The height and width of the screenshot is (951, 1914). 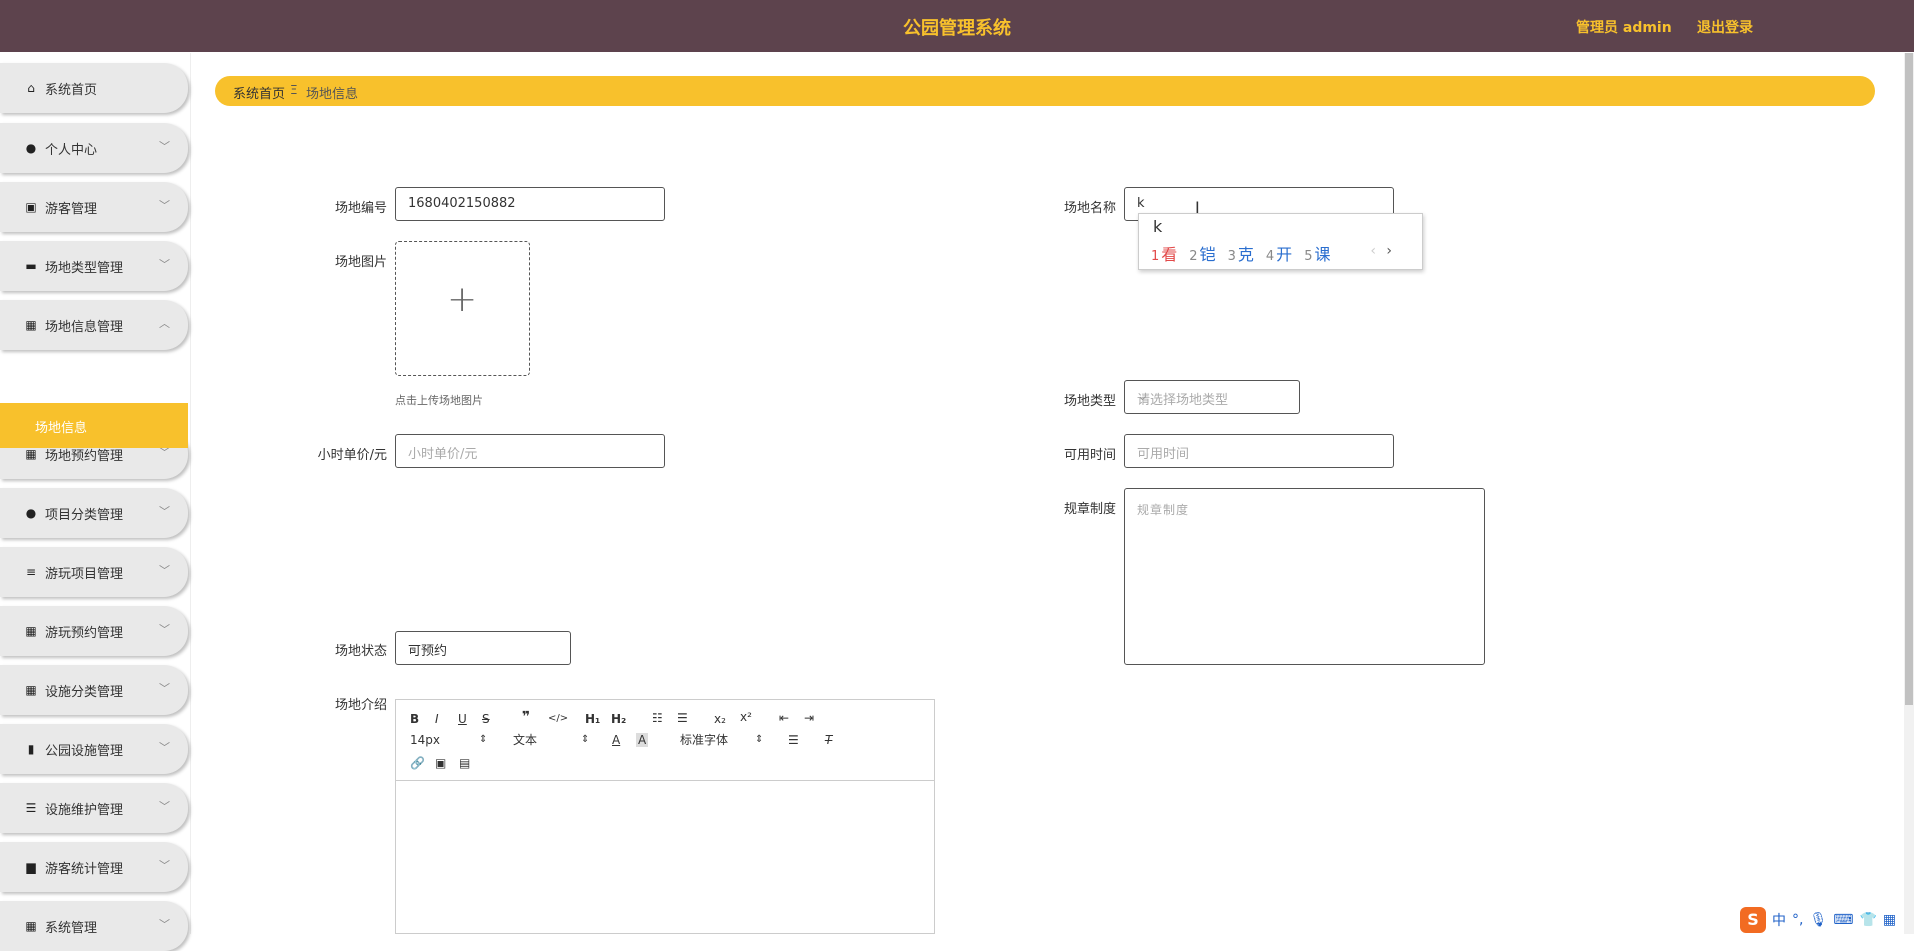 What do you see at coordinates (1322, 254) in the screenshot?
I see `ime-candidate-word: 课` at bounding box center [1322, 254].